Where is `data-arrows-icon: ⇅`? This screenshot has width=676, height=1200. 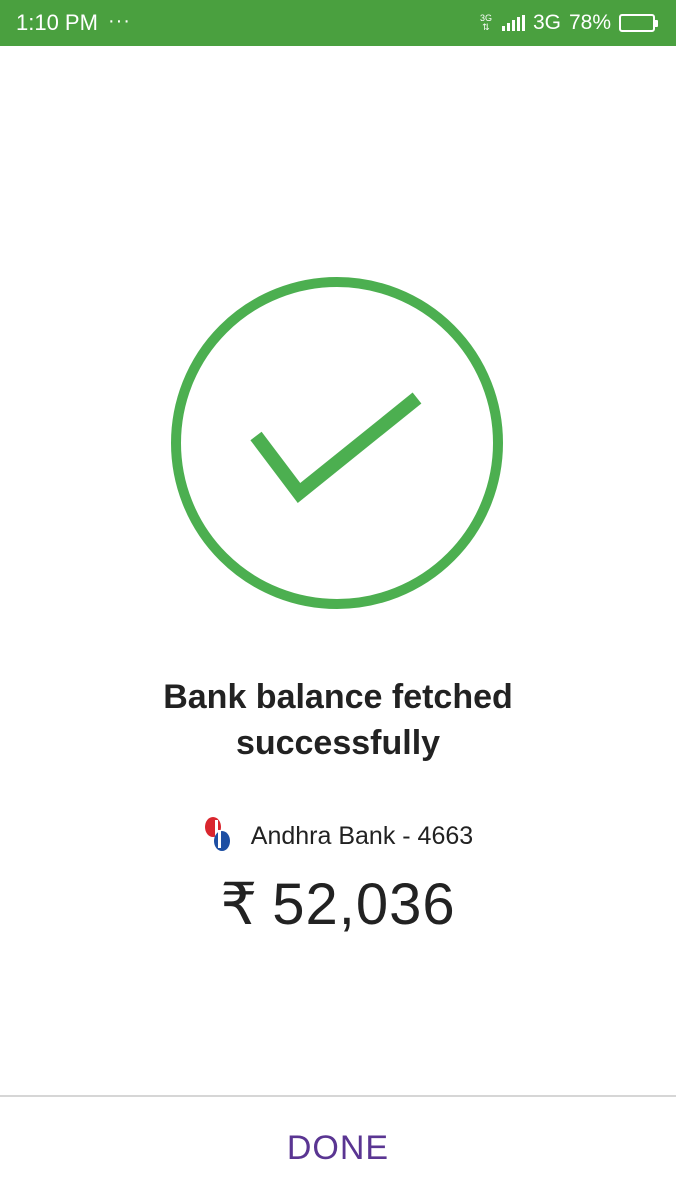 data-arrows-icon: ⇅ is located at coordinates (486, 27).